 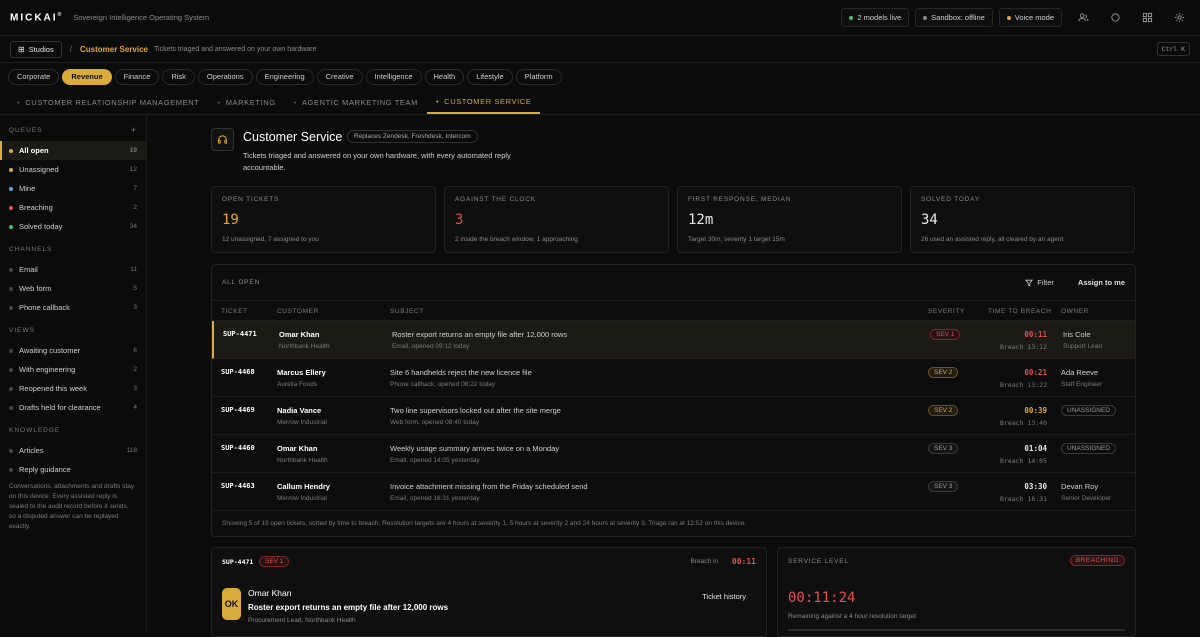 I want to click on tab-marketing: • MARKETING, so click(x=246, y=102).